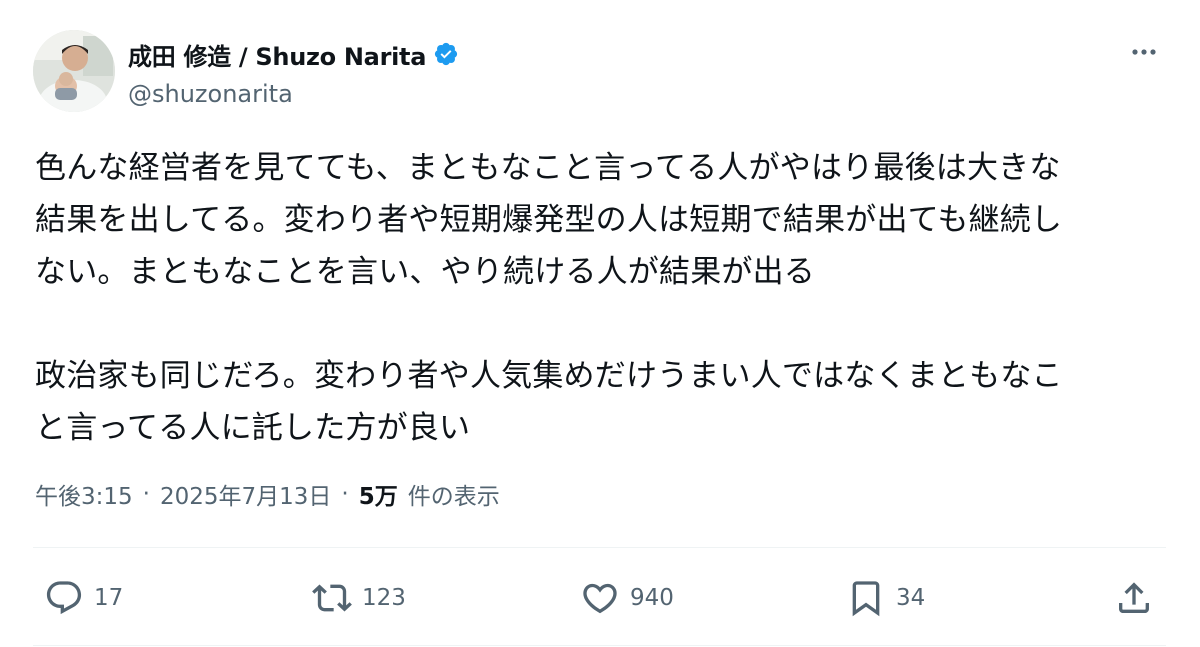 The image size is (1200, 647). I want to click on reply-button: 17, so click(83, 598).